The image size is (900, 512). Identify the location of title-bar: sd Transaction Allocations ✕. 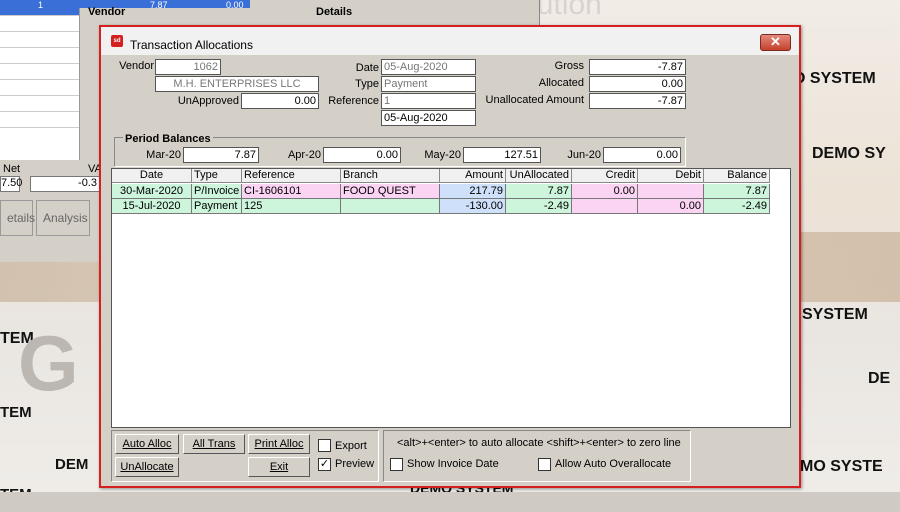
(450, 41).